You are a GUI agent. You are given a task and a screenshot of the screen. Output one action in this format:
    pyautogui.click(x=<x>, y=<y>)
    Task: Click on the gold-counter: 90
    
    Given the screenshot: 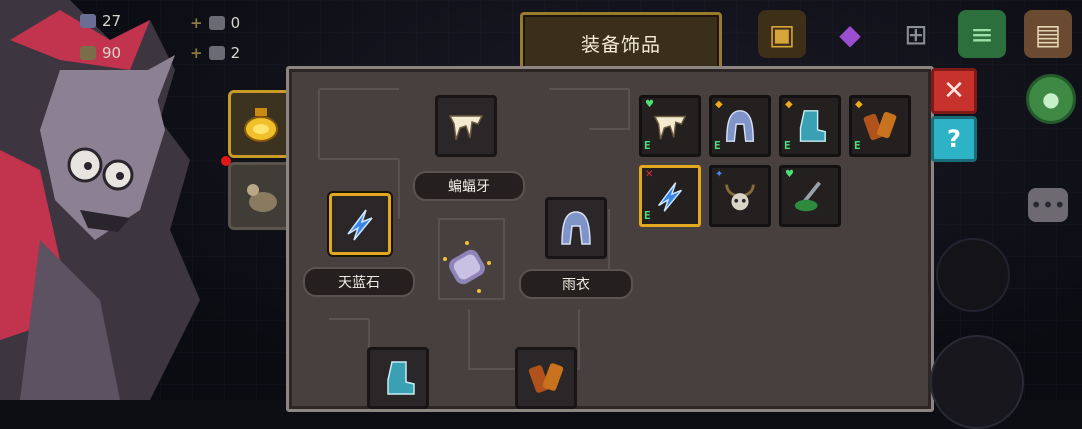 What is the action you would take?
    pyautogui.click(x=100, y=53)
    